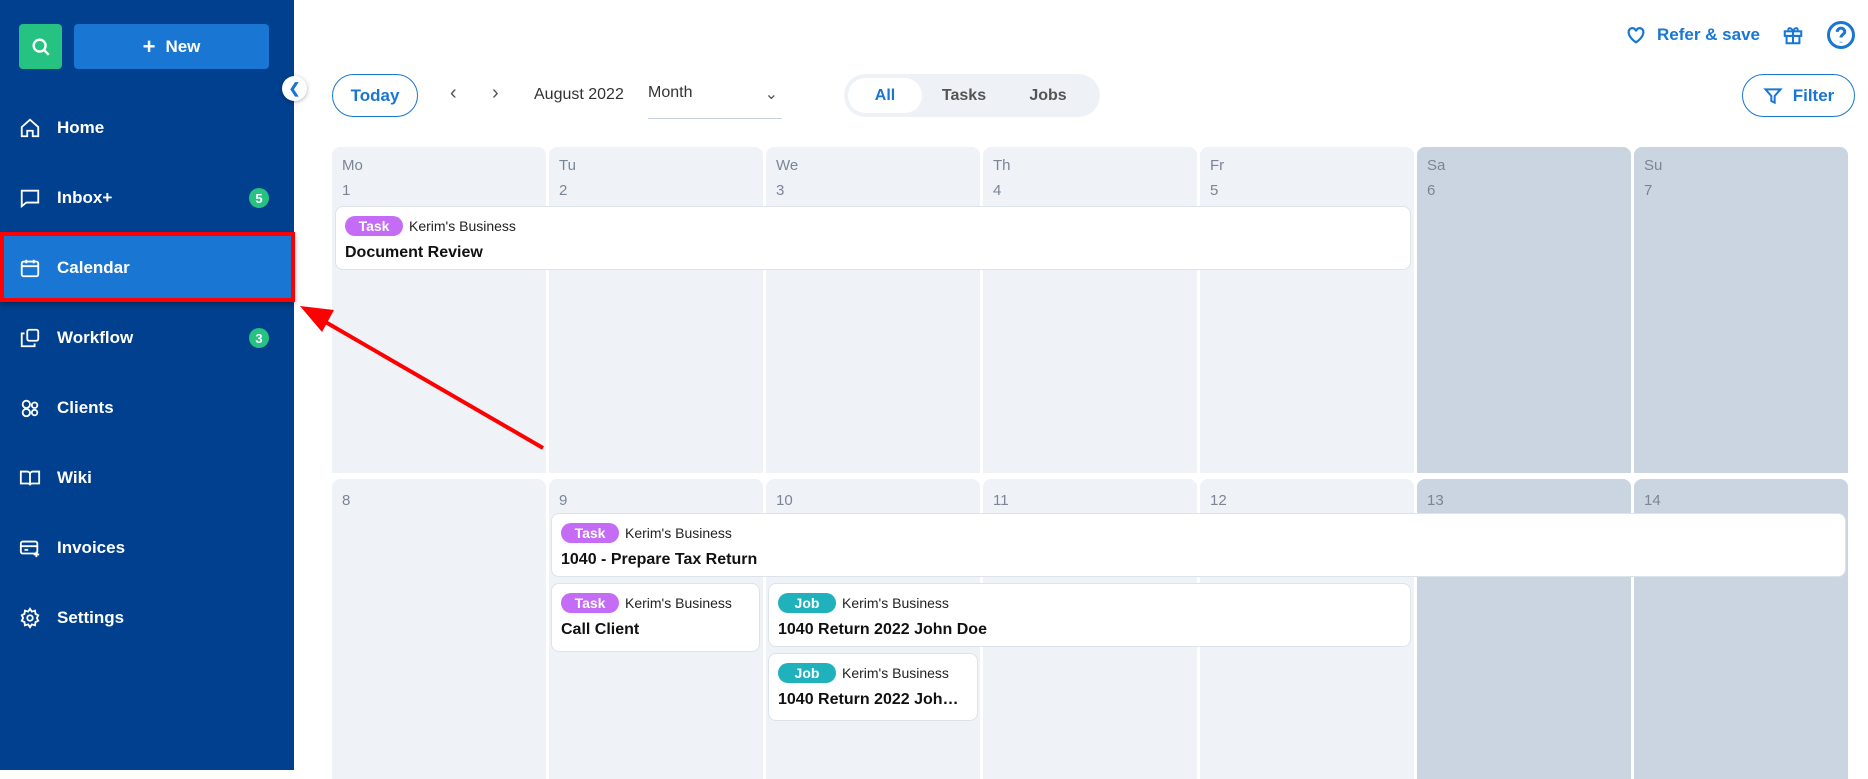 Image resolution: width=1868 pixels, height=779 pixels. What do you see at coordinates (873, 310) in the screenshot?
I see `day-cell: We 3` at bounding box center [873, 310].